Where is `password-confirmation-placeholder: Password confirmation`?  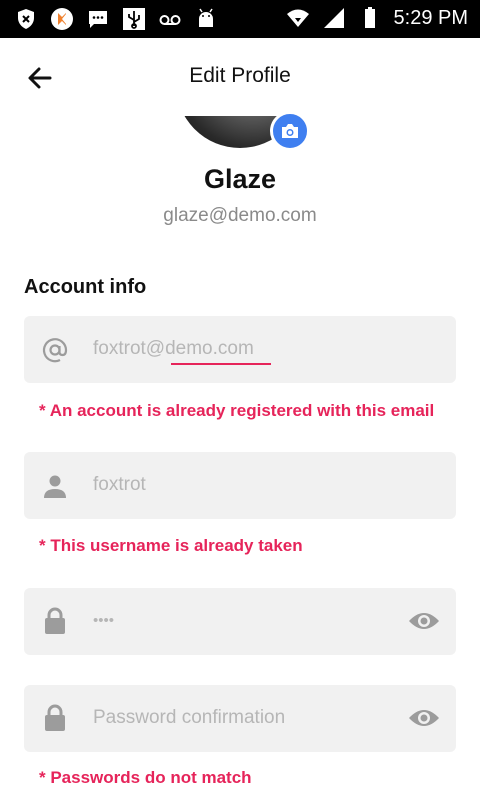
password-confirmation-placeholder: Password confirmation is located at coordinates (189, 717).